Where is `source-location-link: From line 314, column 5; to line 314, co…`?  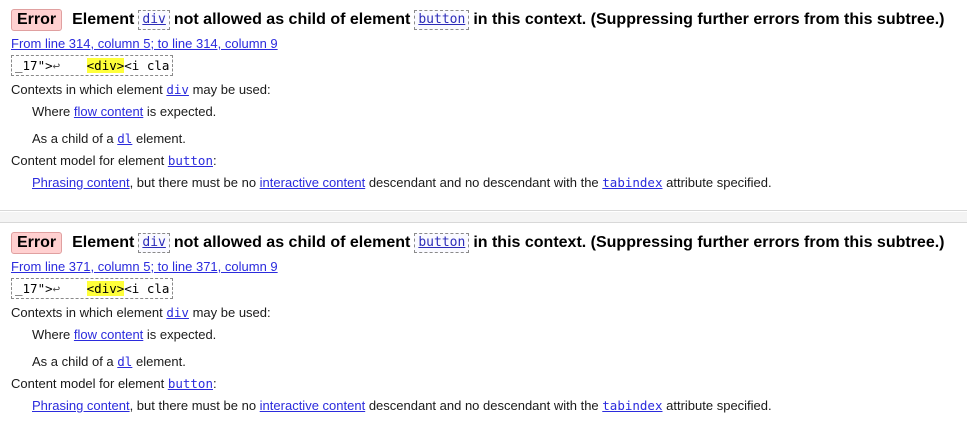 source-location-link: From line 314, column 5; to line 314, co… is located at coordinates (489, 44).